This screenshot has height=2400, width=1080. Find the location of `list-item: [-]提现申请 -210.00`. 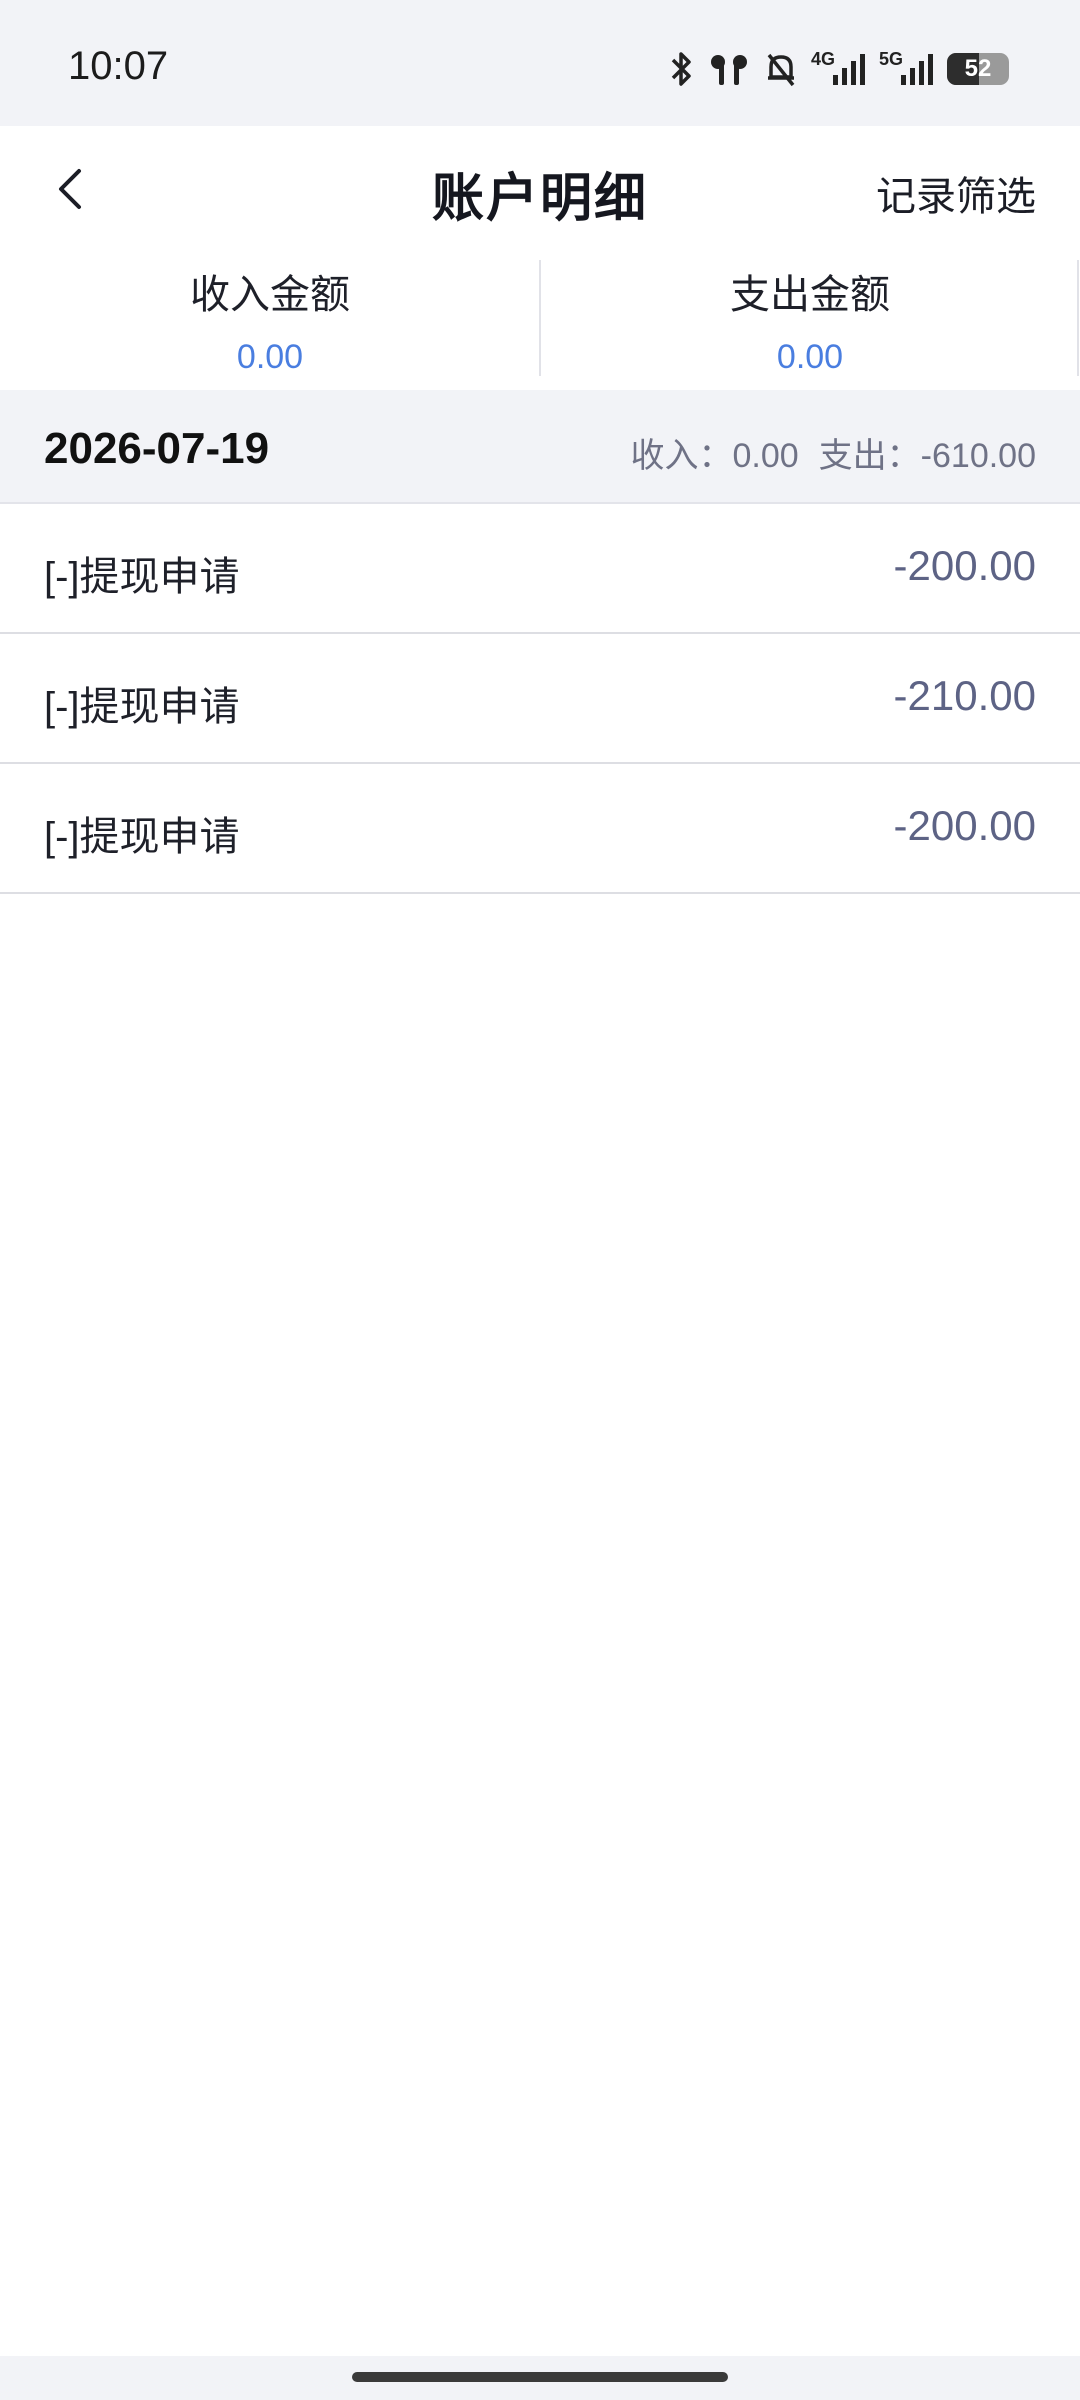

list-item: [-]提现申请 -210.00 is located at coordinates (540, 699).